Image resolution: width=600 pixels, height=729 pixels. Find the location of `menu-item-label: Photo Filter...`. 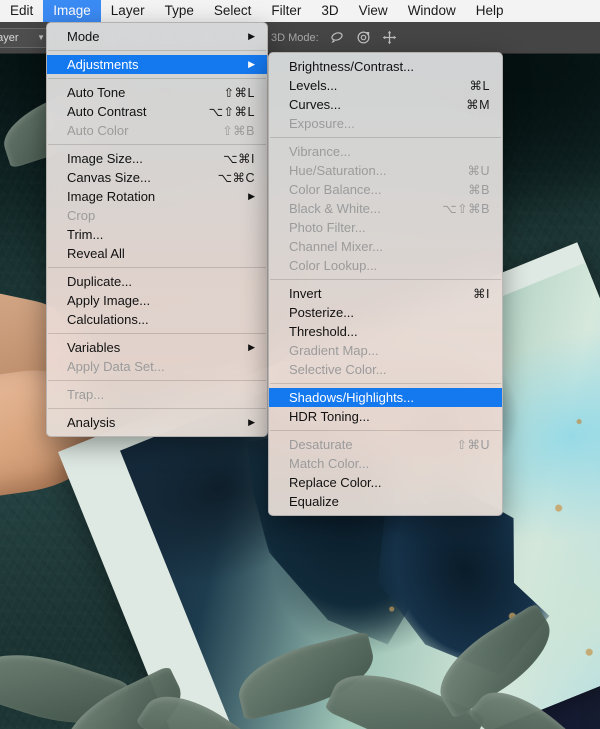

menu-item-label: Photo Filter... is located at coordinates (327, 227).